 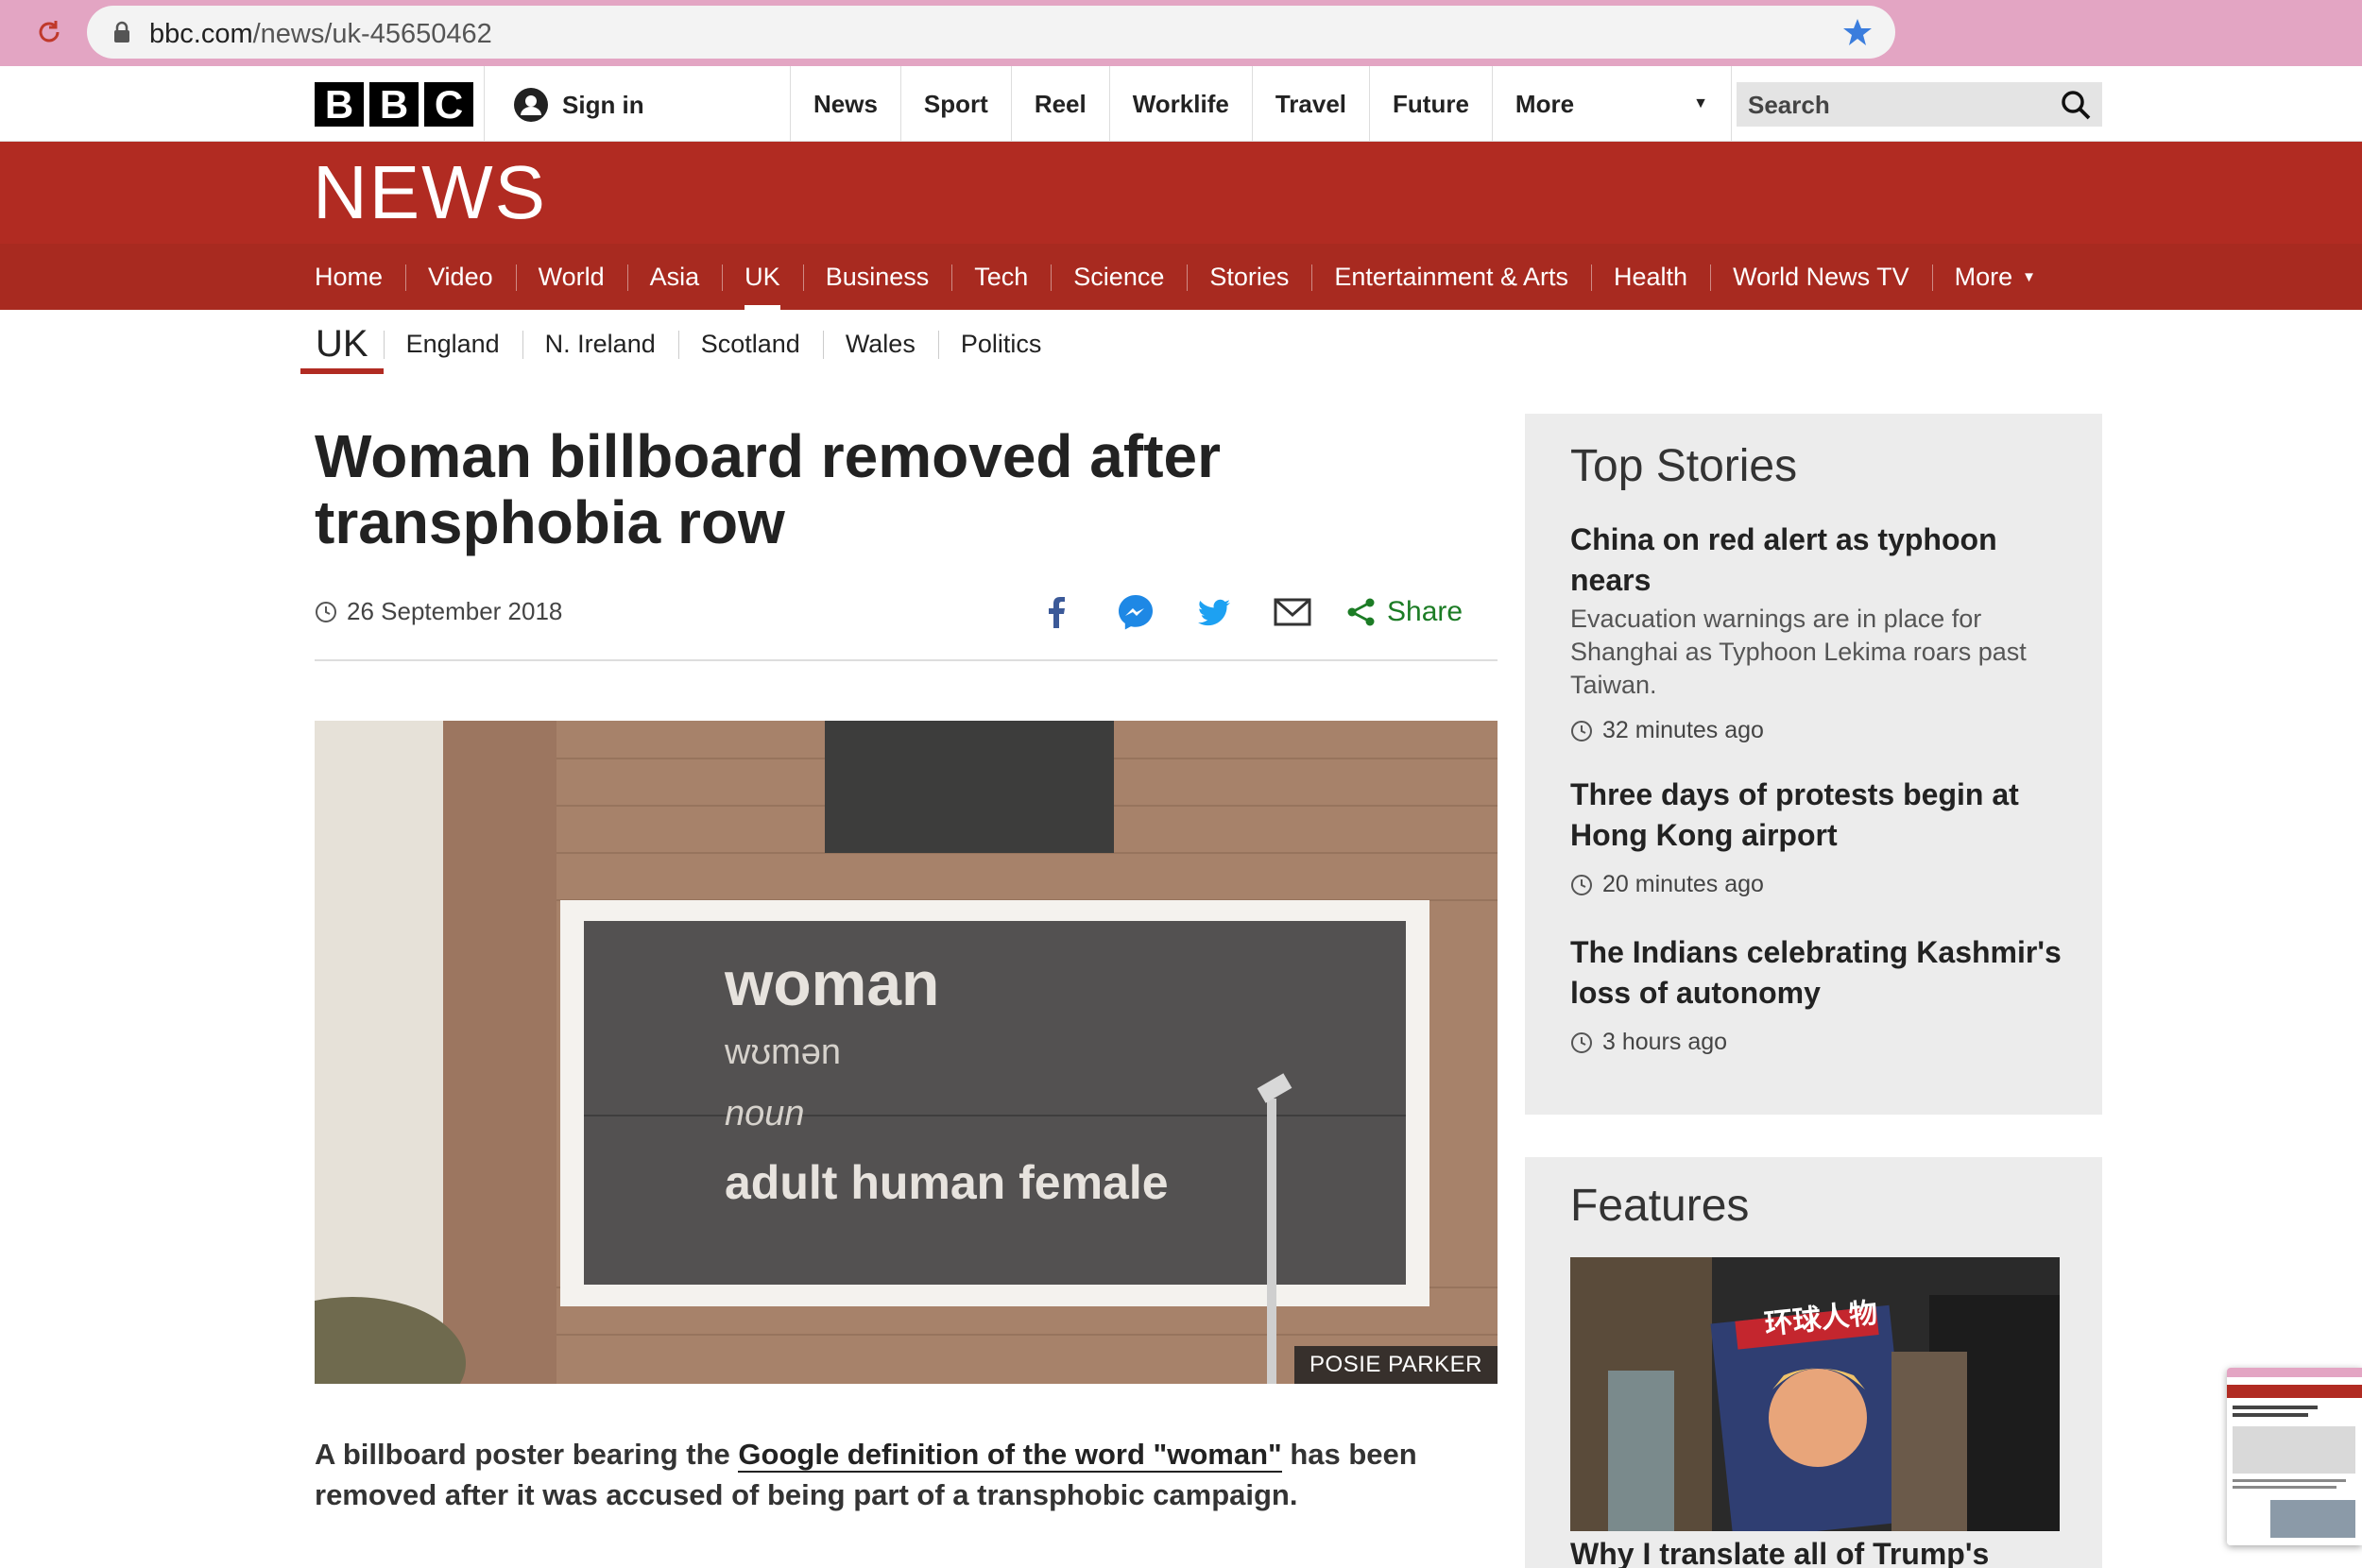 I want to click on nav-travel: Travel, so click(x=1310, y=104).